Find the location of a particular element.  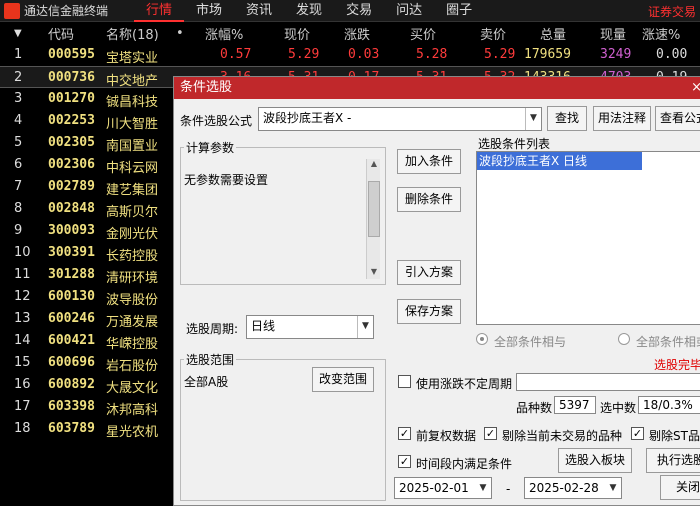

date-from-value: 2025-02-01 is located at coordinates (434, 488).